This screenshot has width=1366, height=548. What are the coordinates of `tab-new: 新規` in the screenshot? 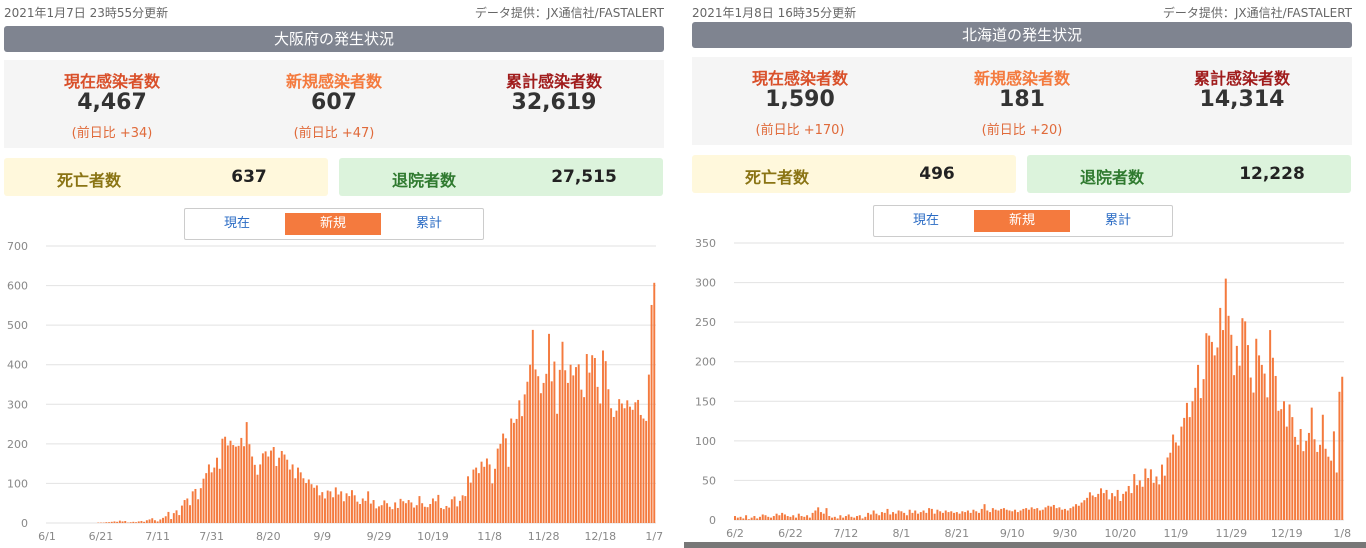 It's located at (333, 224).